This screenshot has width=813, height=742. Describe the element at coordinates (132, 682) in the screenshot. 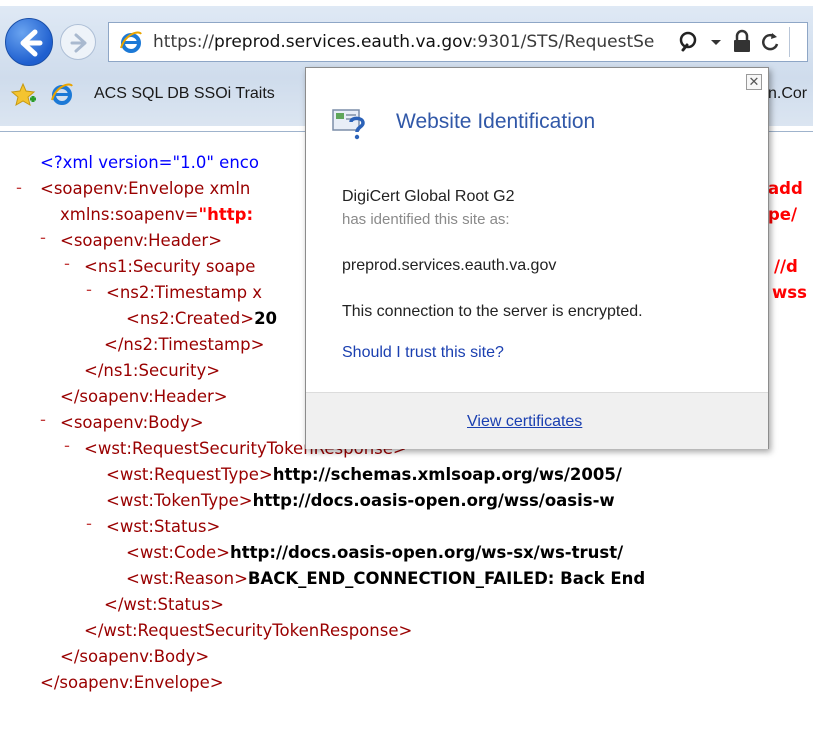

I see `envelope-close: </soapenv:Envelope>` at that location.